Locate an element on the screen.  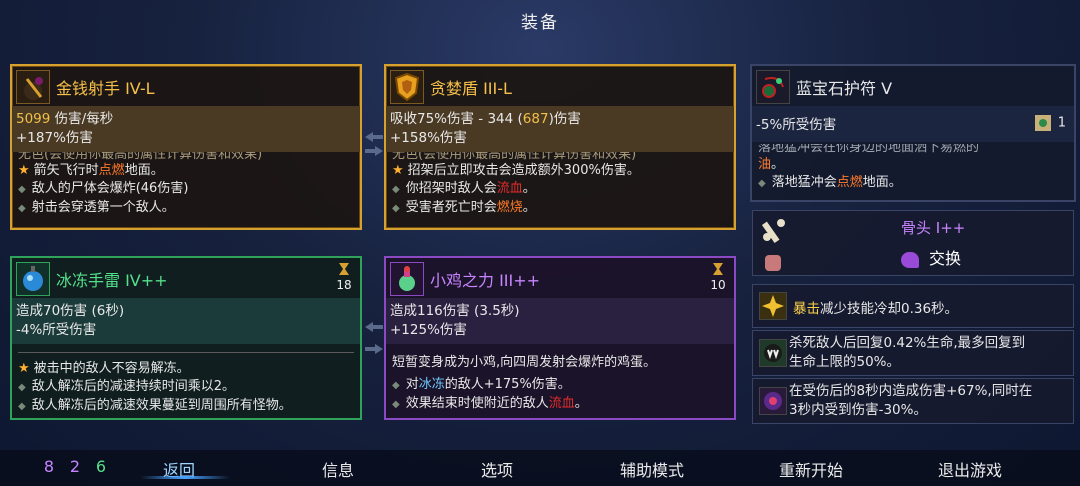
shield-icon is located at coordinates (407, 87).